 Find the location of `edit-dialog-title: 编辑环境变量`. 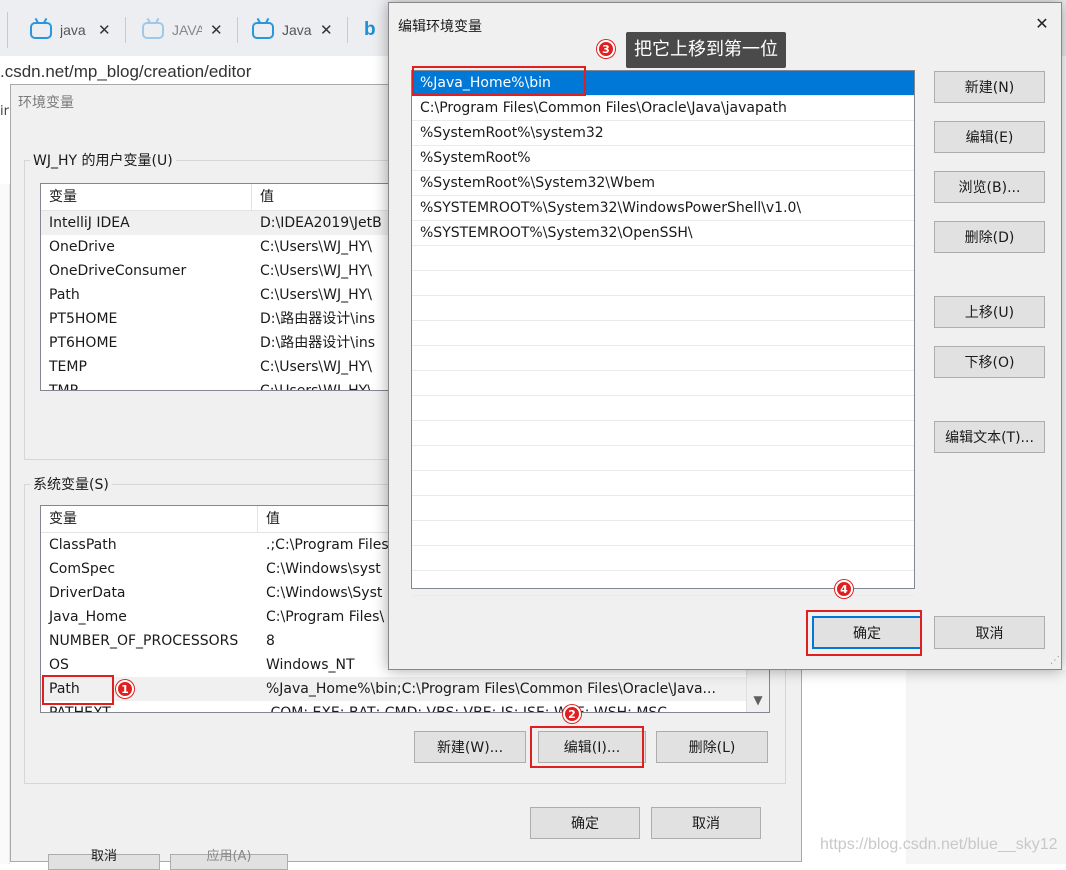

edit-dialog-title: 编辑环境变量 is located at coordinates (440, 27).